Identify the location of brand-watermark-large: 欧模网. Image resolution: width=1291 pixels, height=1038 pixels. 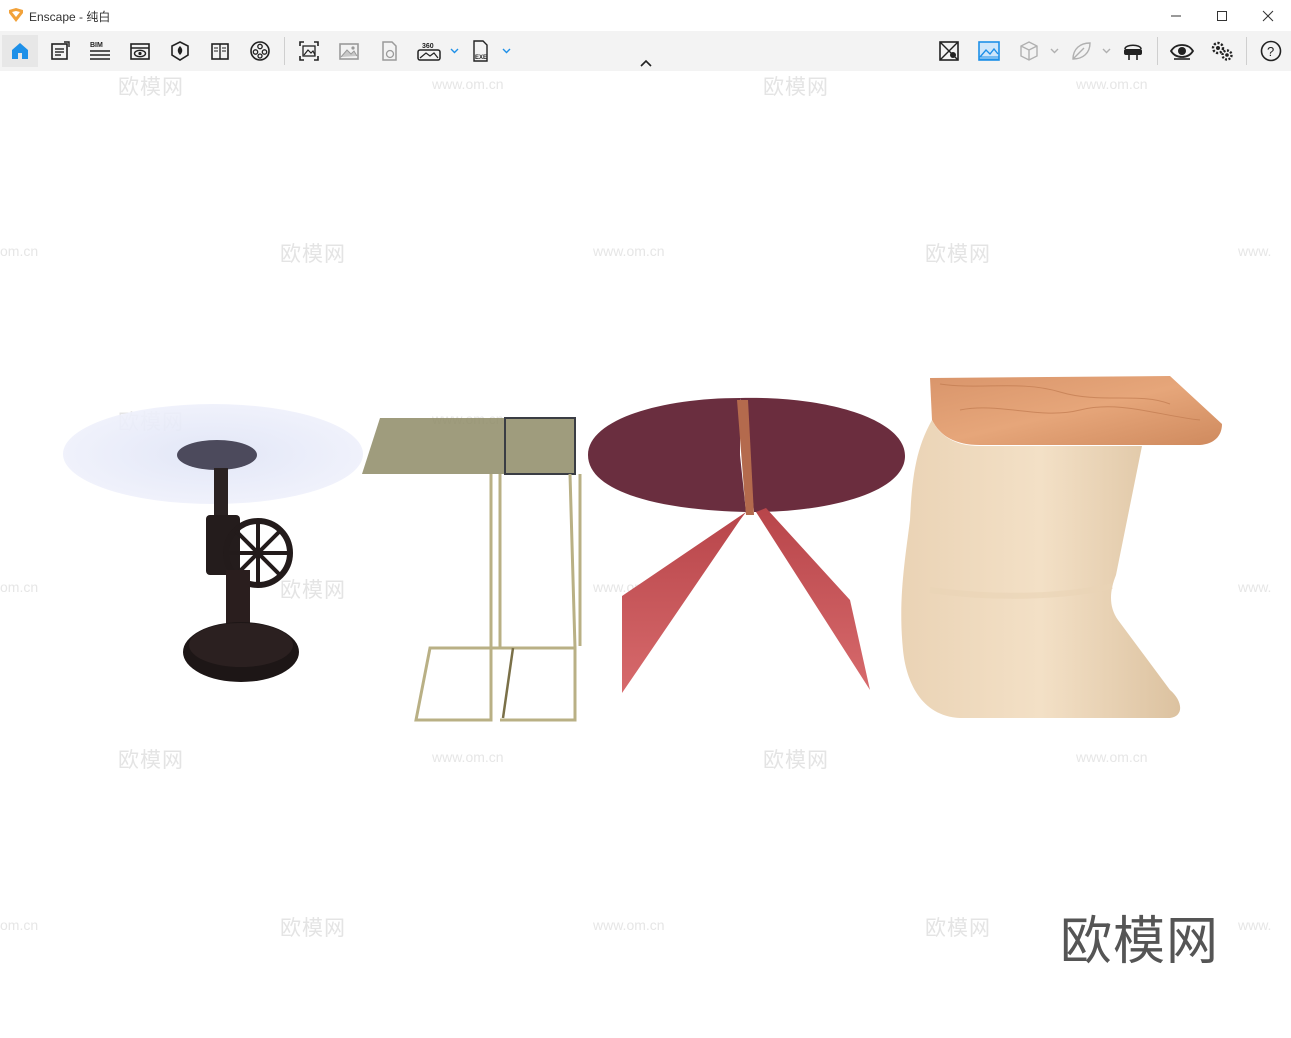
(1140, 942).